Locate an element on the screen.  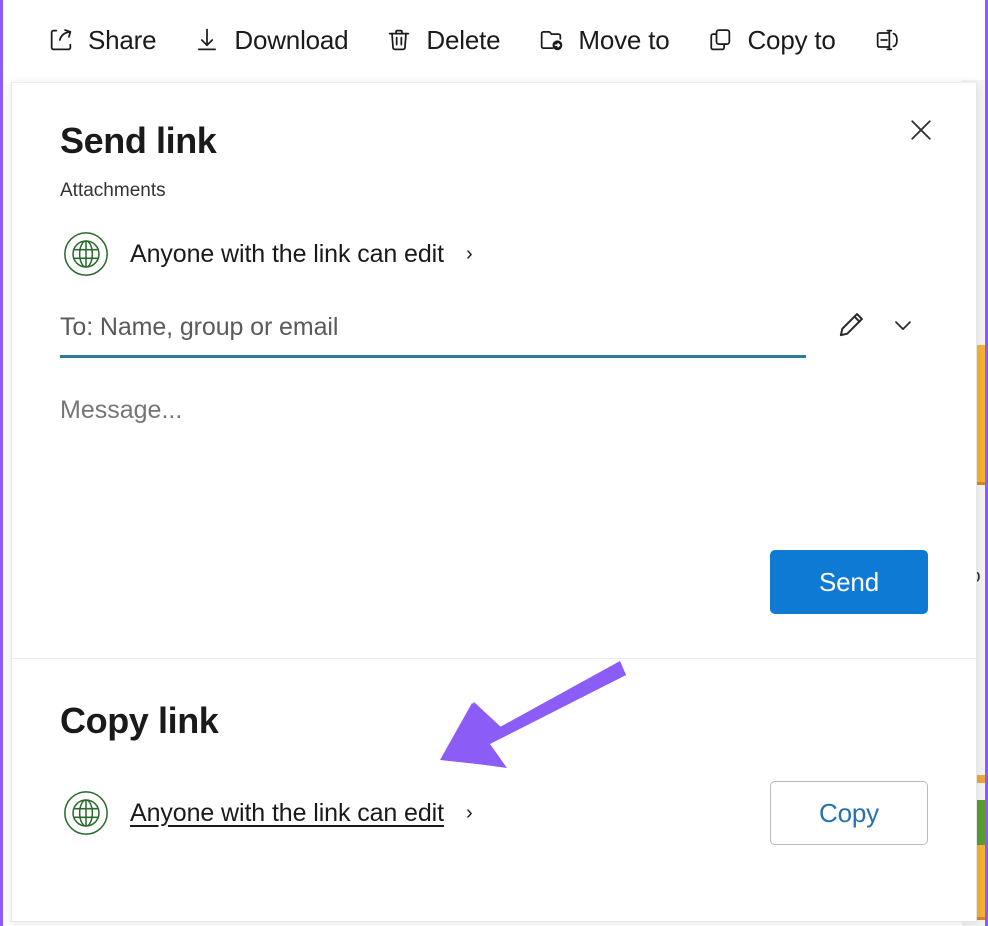
command-download: Download is located at coordinates (270, 40).